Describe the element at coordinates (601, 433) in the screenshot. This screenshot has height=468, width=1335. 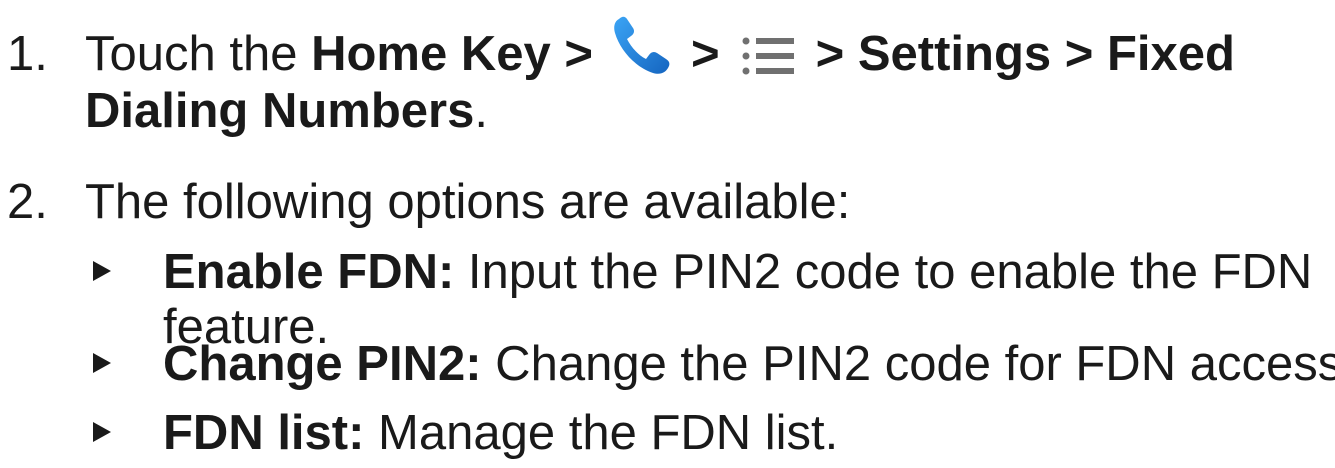
I see `option-description: Manage the FDN list.` at that location.